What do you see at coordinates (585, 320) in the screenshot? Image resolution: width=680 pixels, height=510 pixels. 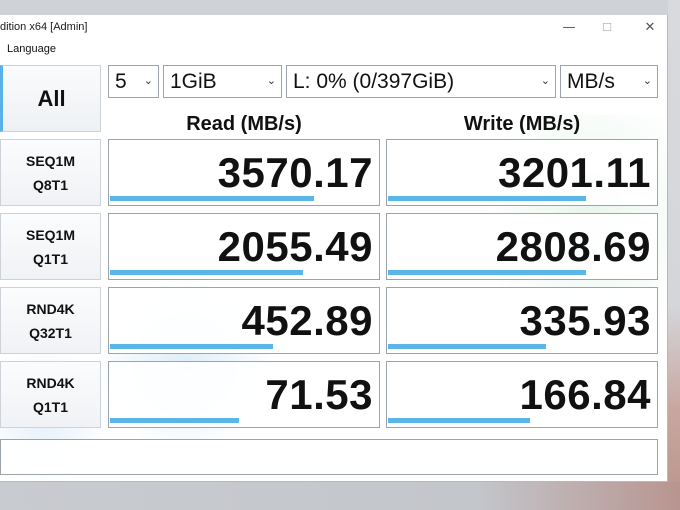 I see `write-value: 335.93` at bounding box center [585, 320].